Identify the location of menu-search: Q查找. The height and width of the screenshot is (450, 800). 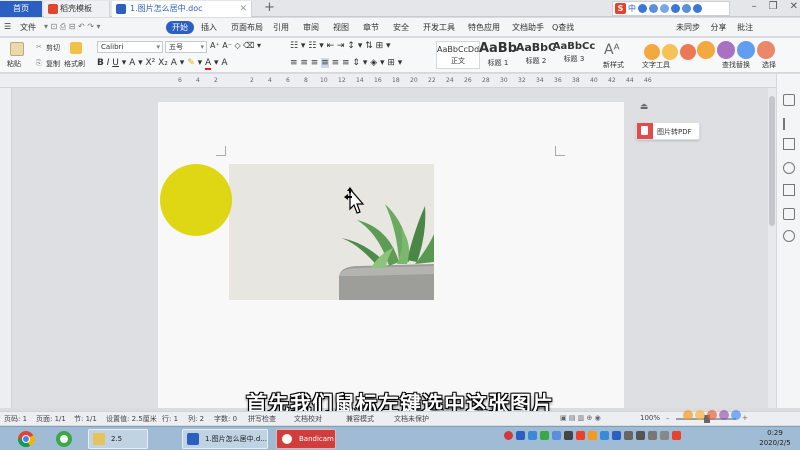
(563, 27).